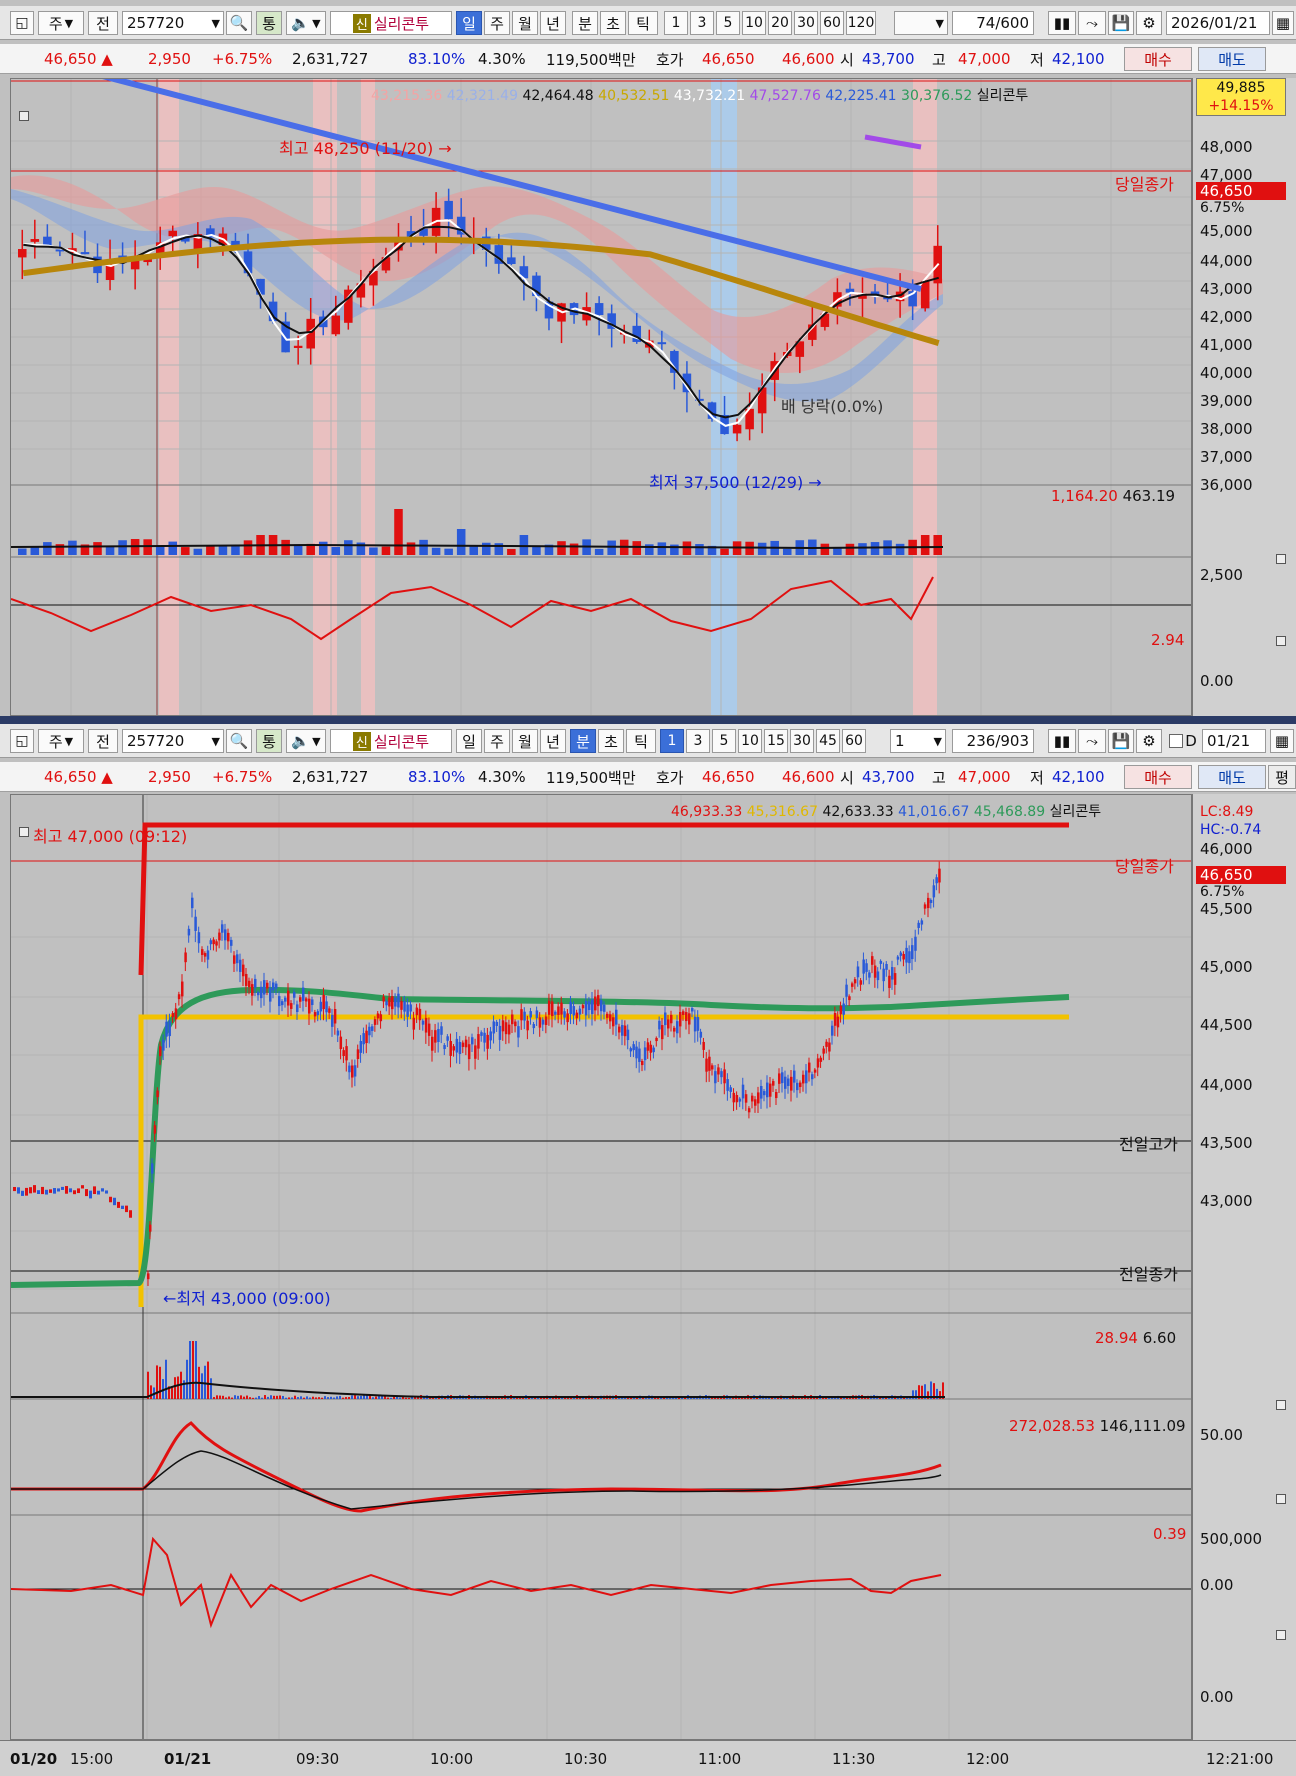  I want to click on interval-select: ▼, so click(921, 23).